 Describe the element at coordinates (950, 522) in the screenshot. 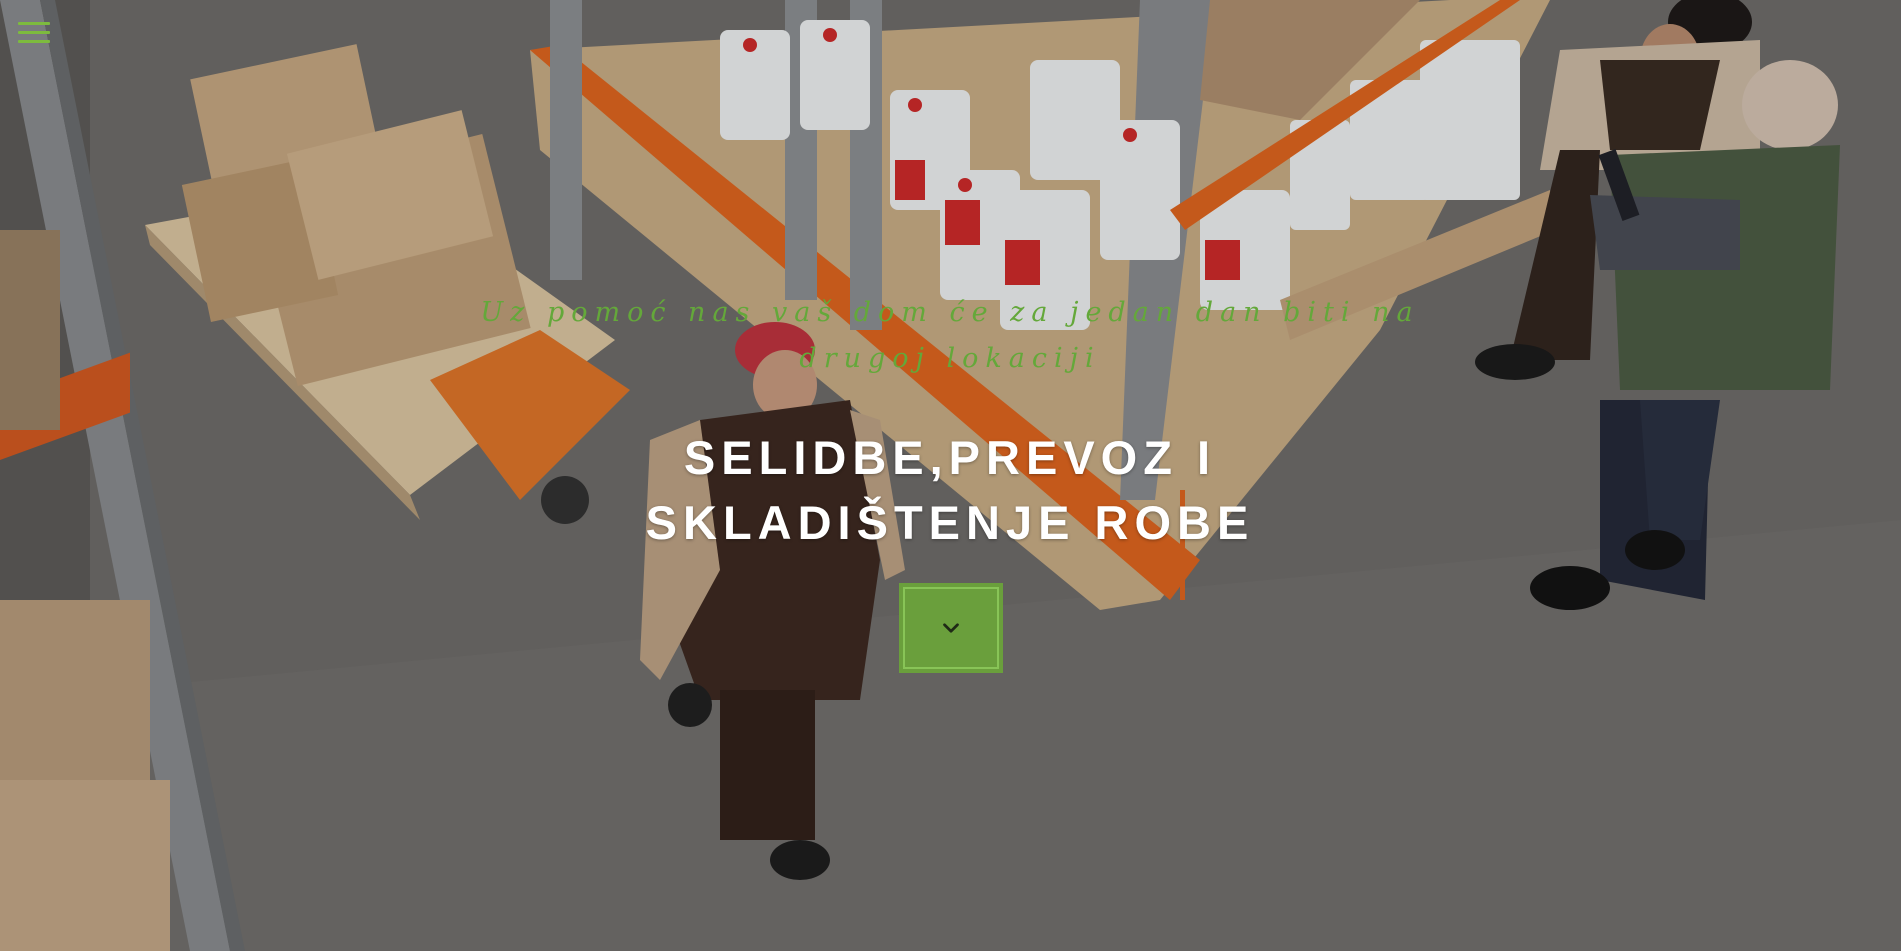

I see `hero-title-line-2: SKLADIŠTENJE ROBE` at that location.